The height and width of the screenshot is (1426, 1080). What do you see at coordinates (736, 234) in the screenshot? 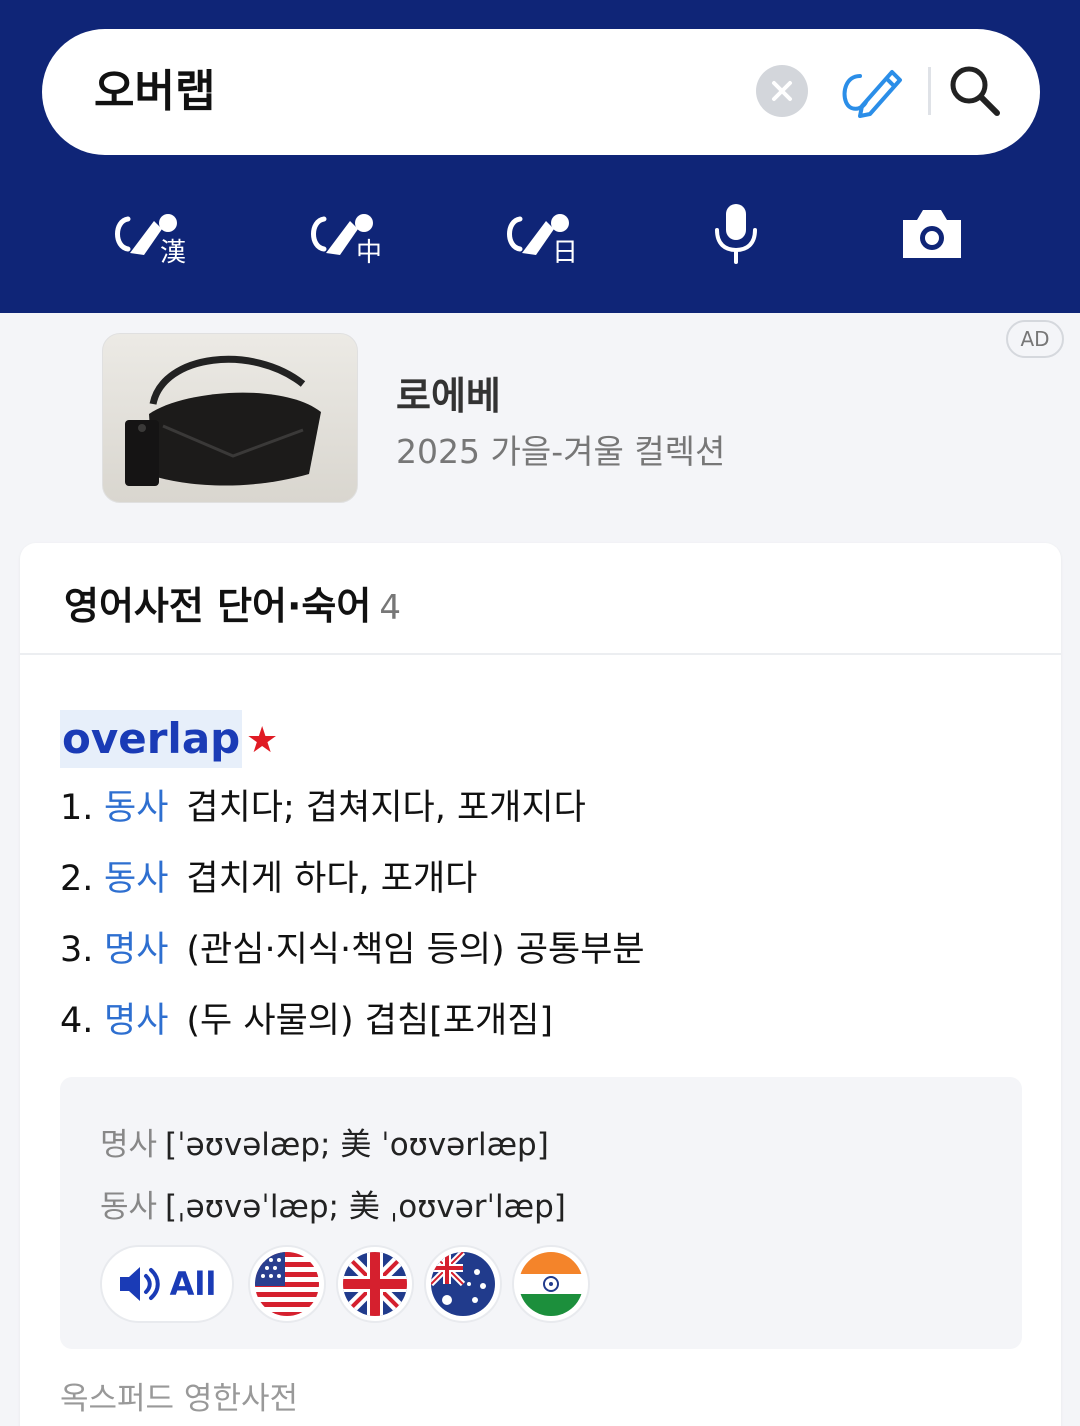
I see `microphone-icon` at bounding box center [736, 234].